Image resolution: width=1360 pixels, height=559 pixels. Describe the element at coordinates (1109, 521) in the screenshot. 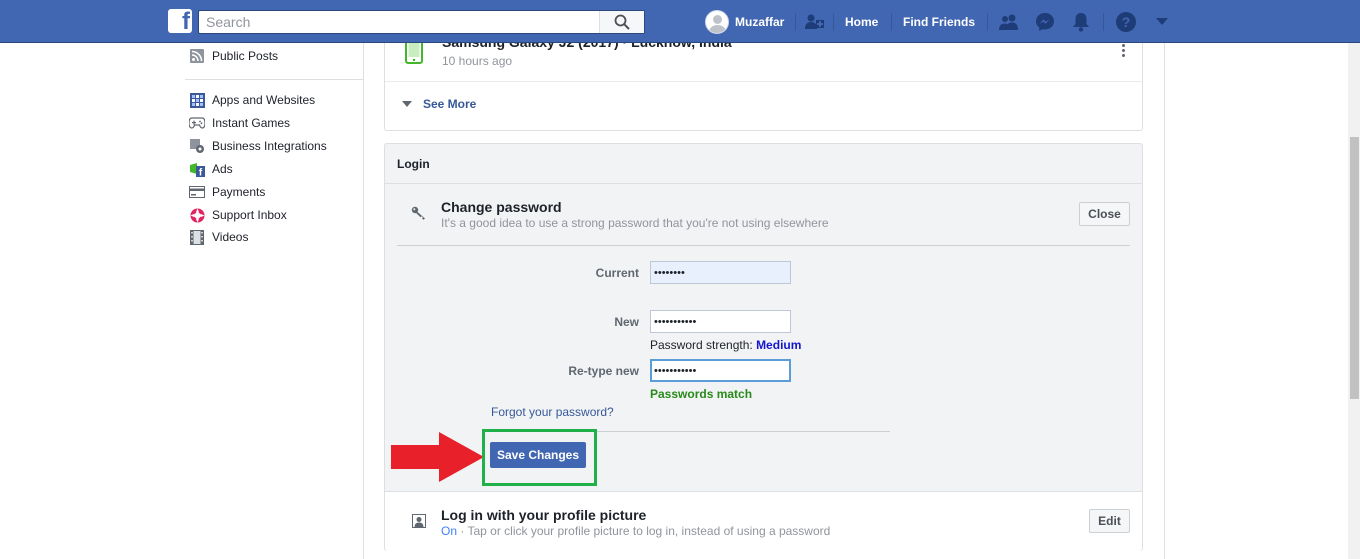

I see `edit-button: Edit` at that location.